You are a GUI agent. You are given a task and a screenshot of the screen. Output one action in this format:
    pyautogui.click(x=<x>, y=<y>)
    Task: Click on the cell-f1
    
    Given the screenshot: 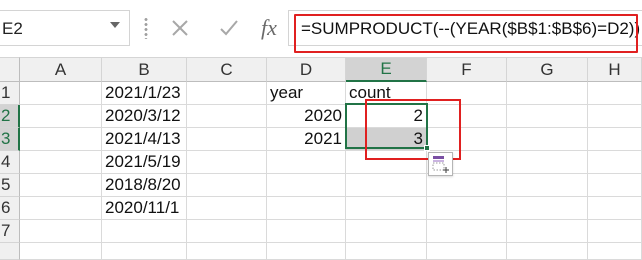 What is the action you would take?
    pyautogui.click(x=467, y=93)
    